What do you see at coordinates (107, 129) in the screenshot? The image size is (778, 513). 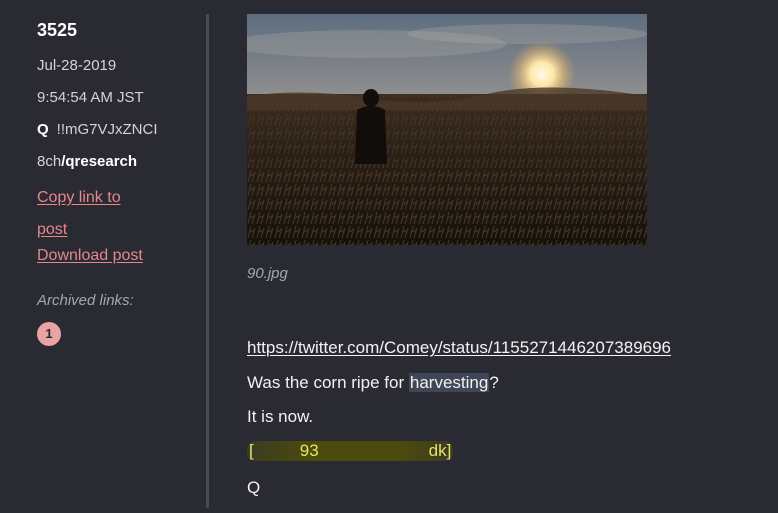 I see `tripcode: !!mG7VJxZNCI` at bounding box center [107, 129].